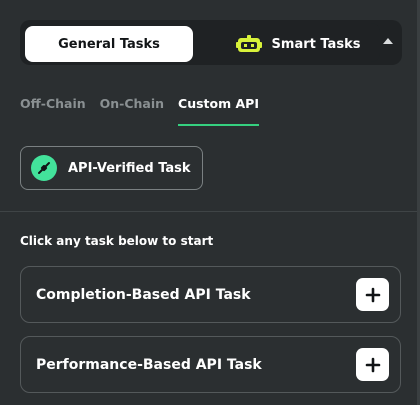 The height and width of the screenshot is (405, 420). I want to click on smart-tasks-label: Smart Tasks, so click(316, 44).